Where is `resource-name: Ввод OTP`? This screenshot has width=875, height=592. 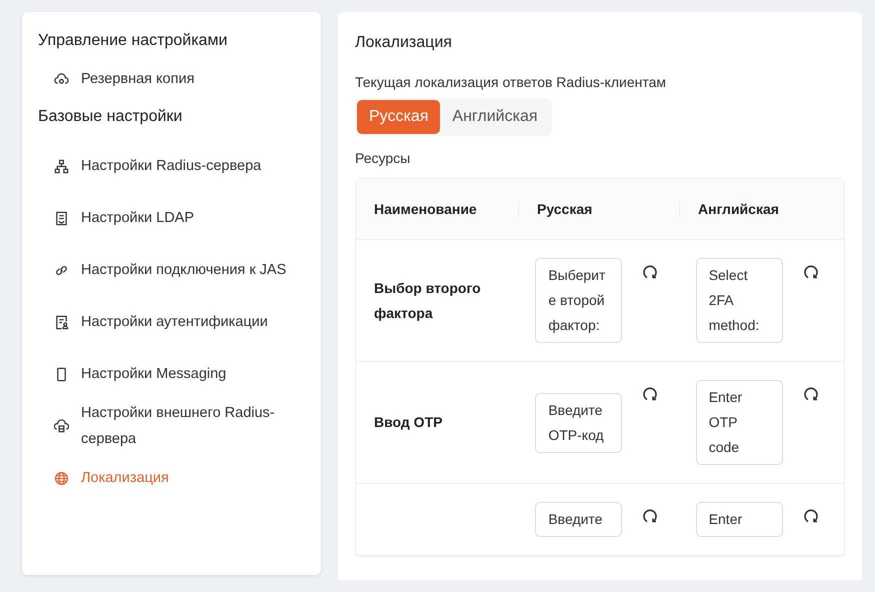
resource-name: Ввод OTP is located at coordinates (408, 422).